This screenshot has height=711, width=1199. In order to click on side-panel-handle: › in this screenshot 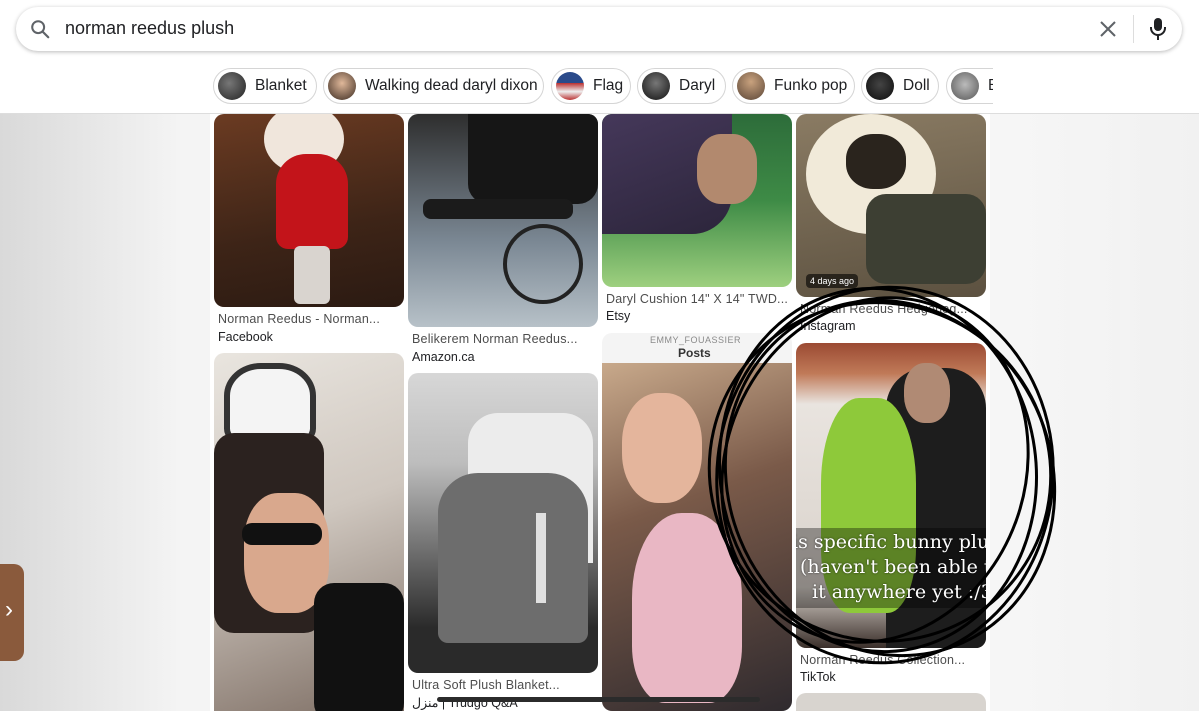, I will do `click(12, 612)`.